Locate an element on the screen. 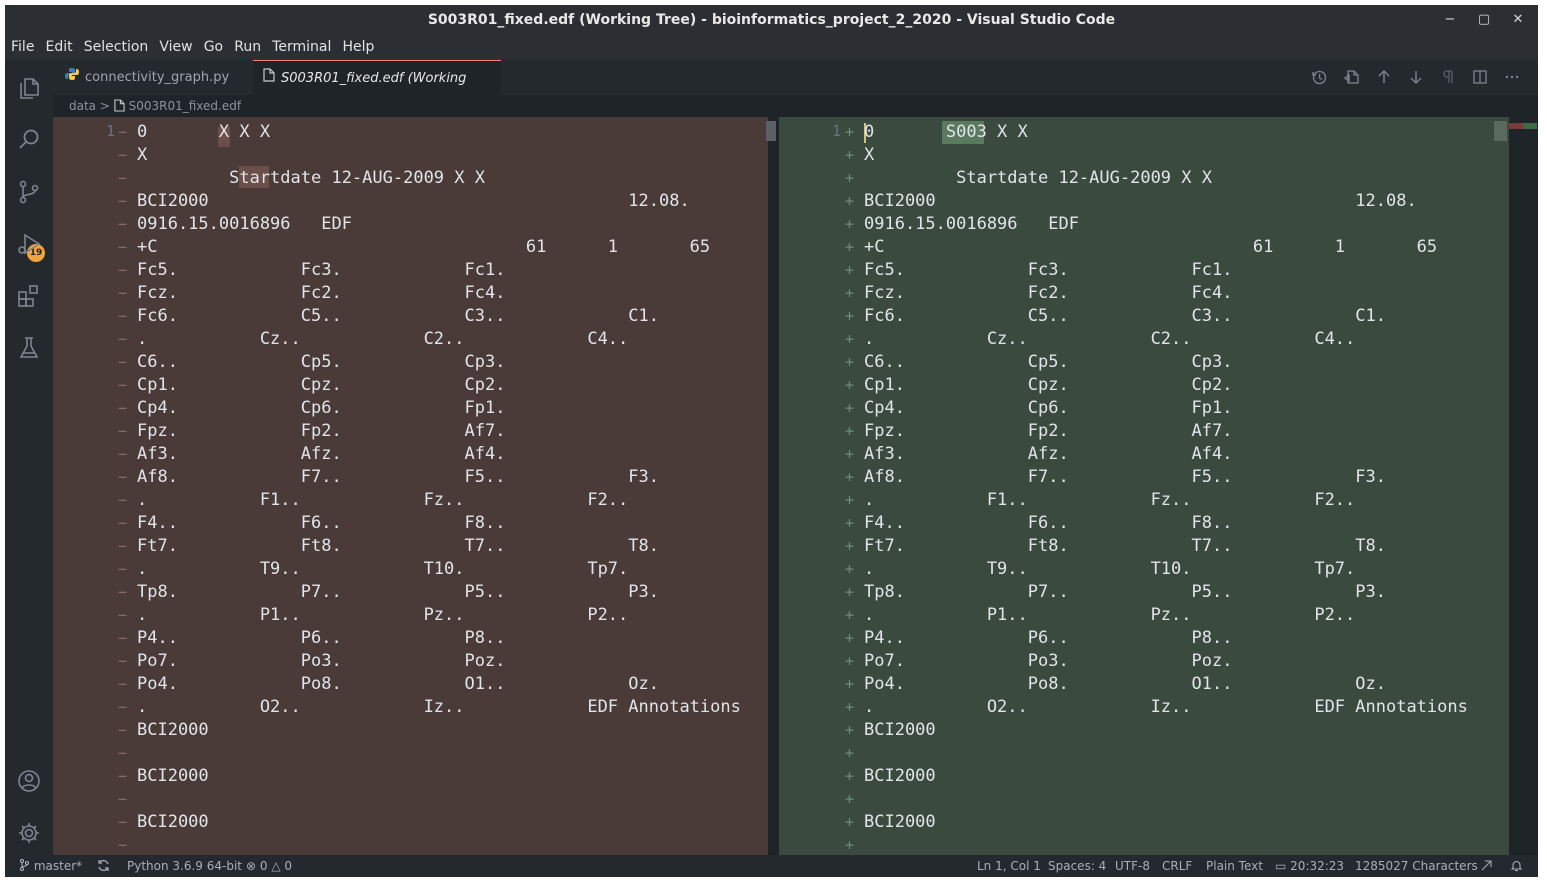 The height and width of the screenshot is (887, 1547). minimize-button: − is located at coordinates (1450, 20).